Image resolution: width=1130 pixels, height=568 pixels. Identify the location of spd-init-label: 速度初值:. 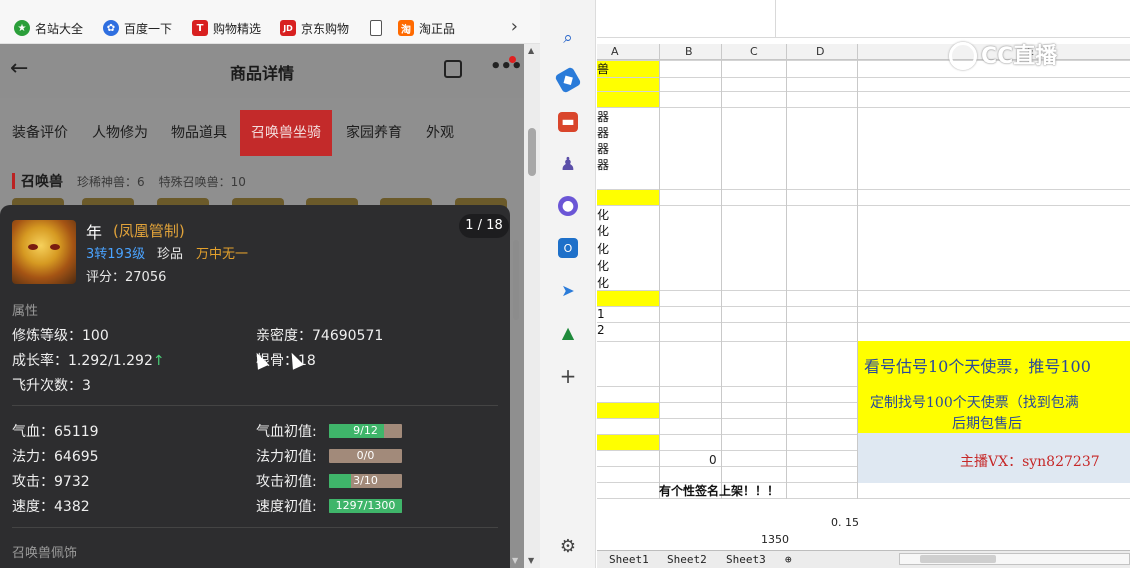
(286, 507).